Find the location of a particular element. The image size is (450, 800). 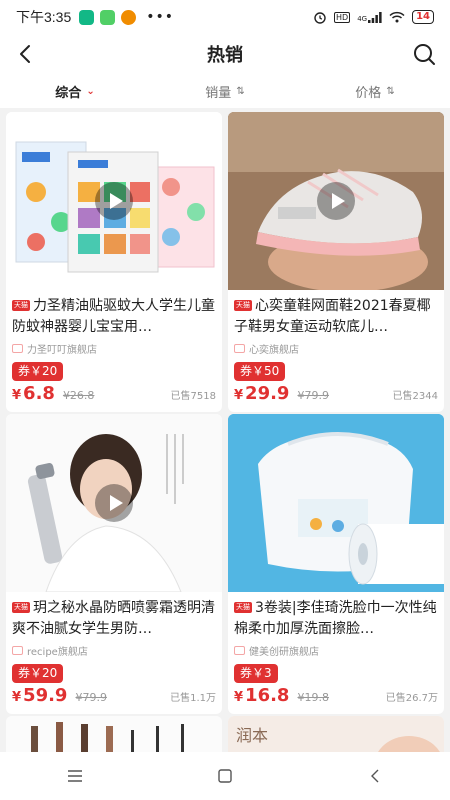

signal-label: 4G is located at coordinates (362, 18).